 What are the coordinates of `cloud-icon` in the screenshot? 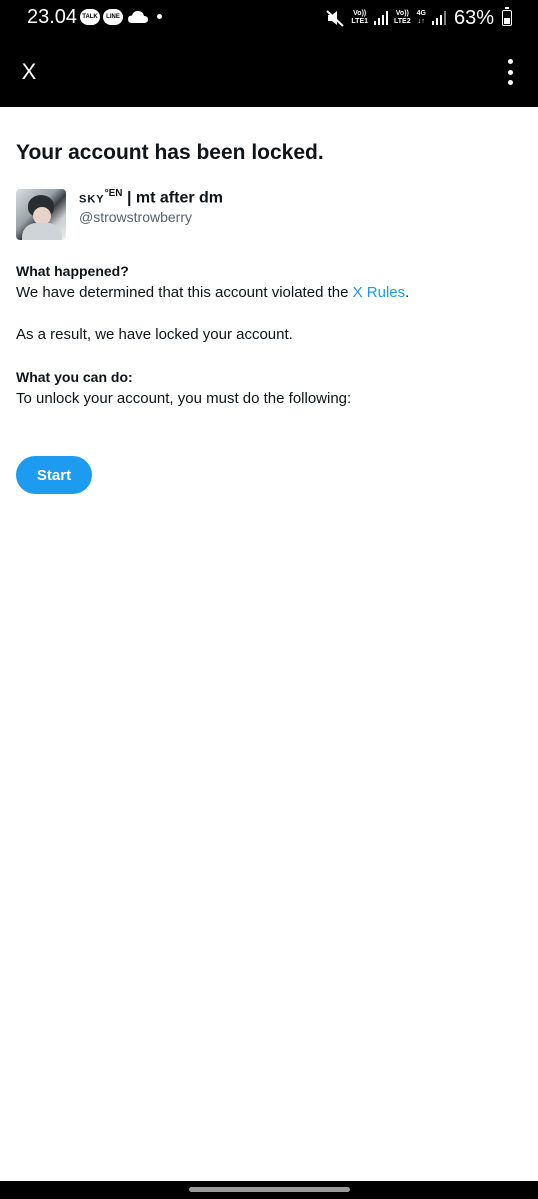 It's located at (138, 17).